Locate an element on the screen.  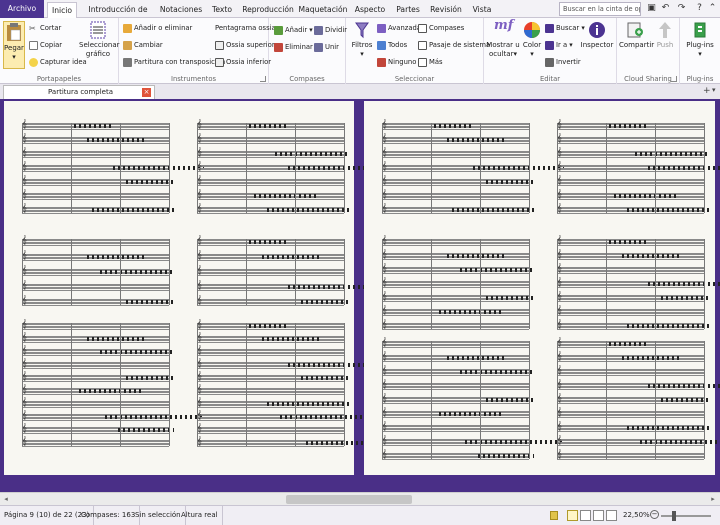
tab-list-icon: ▾ is located at coordinates (714, 90).